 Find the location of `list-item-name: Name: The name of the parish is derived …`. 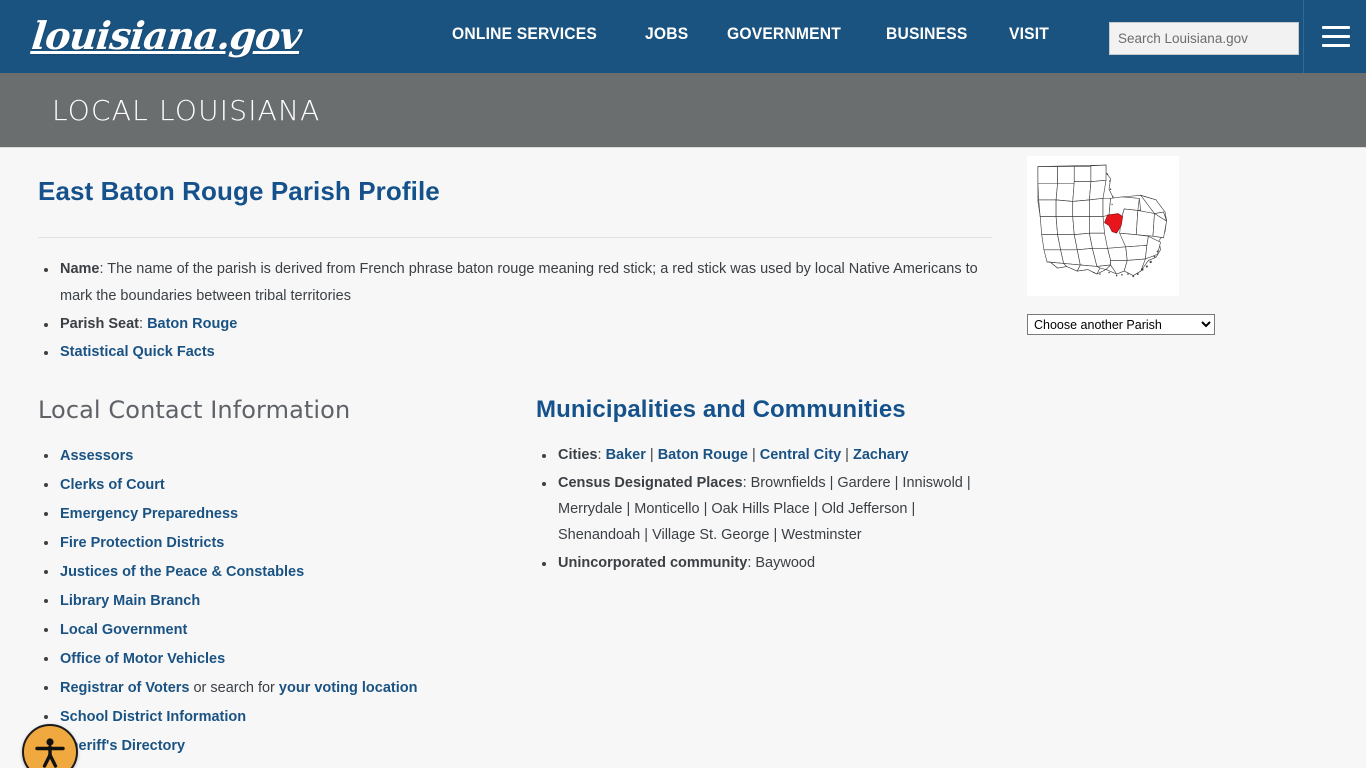

list-item-name: Name: The name of the parish is derived … is located at coordinates (515, 283).